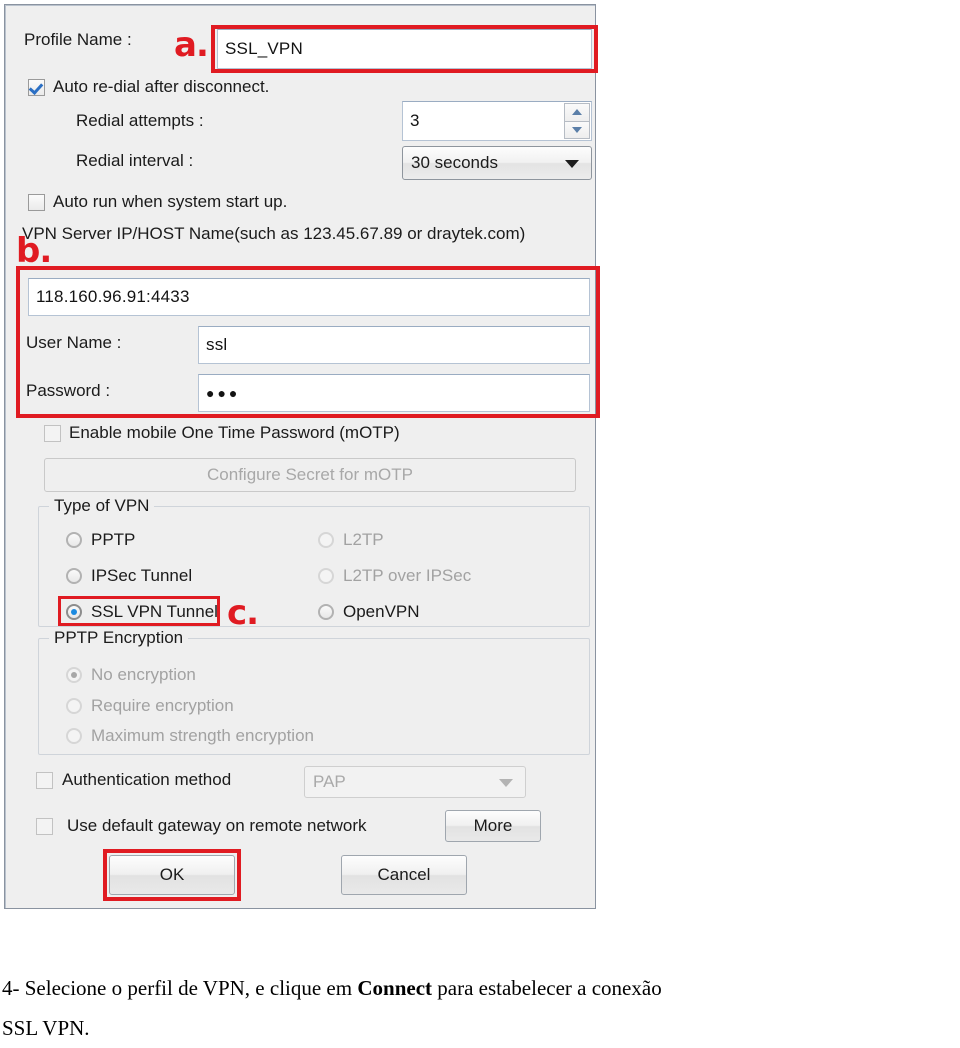  Describe the element at coordinates (102, 506) in the screenshot. I see `type-of-vpn-title: Type of VPN` at that location.